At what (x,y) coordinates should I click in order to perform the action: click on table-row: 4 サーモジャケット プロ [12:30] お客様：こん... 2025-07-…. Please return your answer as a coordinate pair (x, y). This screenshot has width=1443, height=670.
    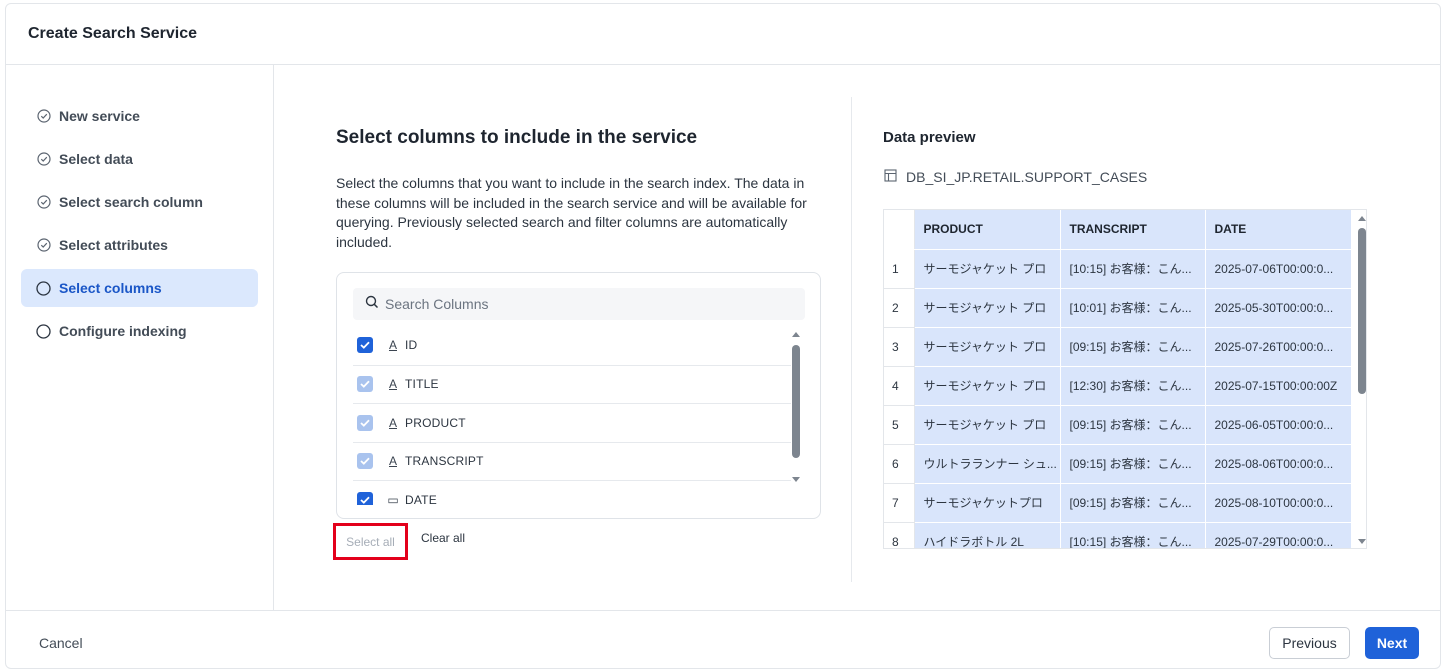
    Looking at the image, I should click on (1118, 386).